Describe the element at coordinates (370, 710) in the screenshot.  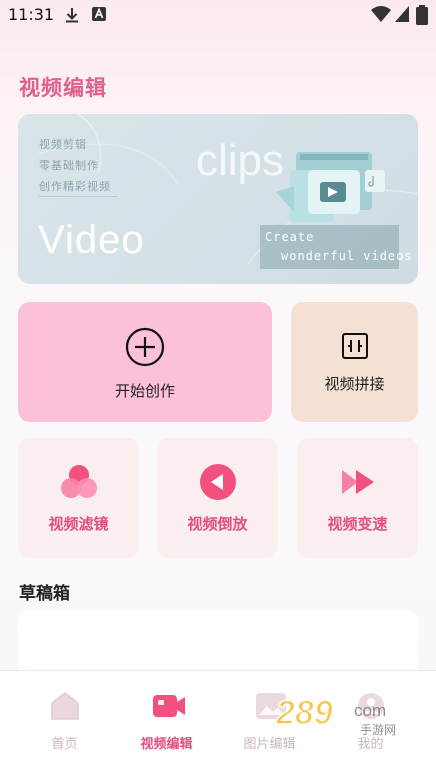
I see `svg-text: com` at that location.